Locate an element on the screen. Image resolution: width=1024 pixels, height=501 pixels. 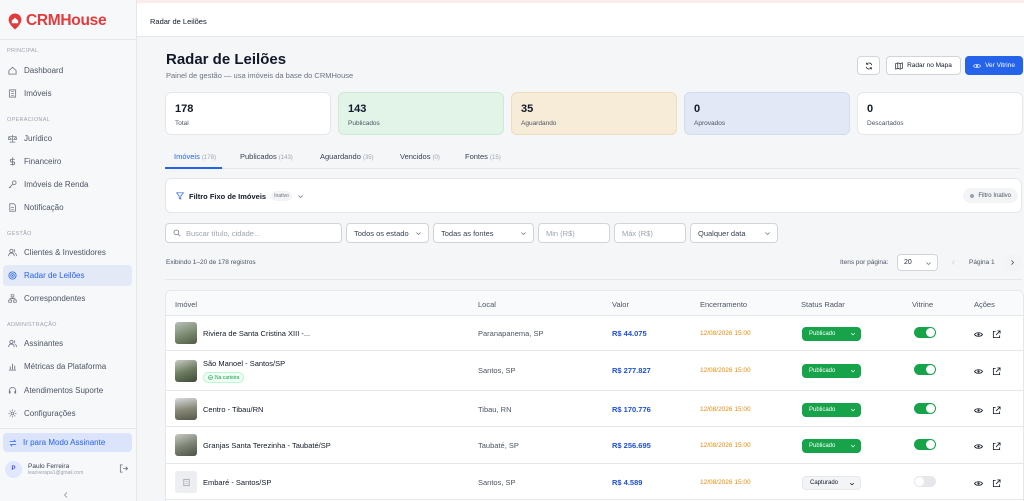
logout-icon is located at coordinates (123, 468).